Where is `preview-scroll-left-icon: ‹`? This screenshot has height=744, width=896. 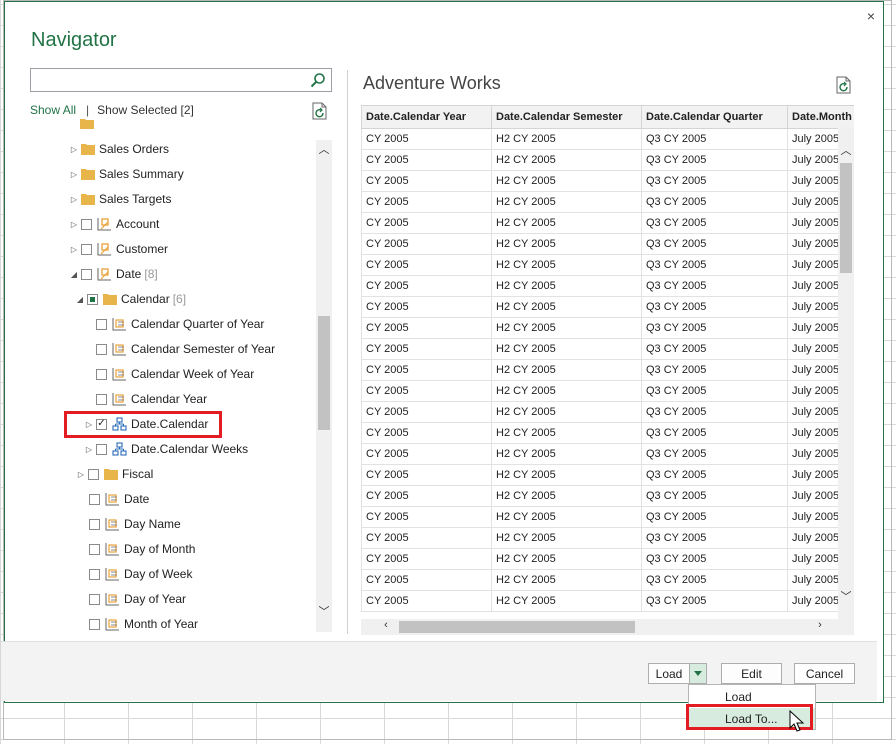 preview-scroll-left-icon: ‹ is located at coordinates (386, 625).